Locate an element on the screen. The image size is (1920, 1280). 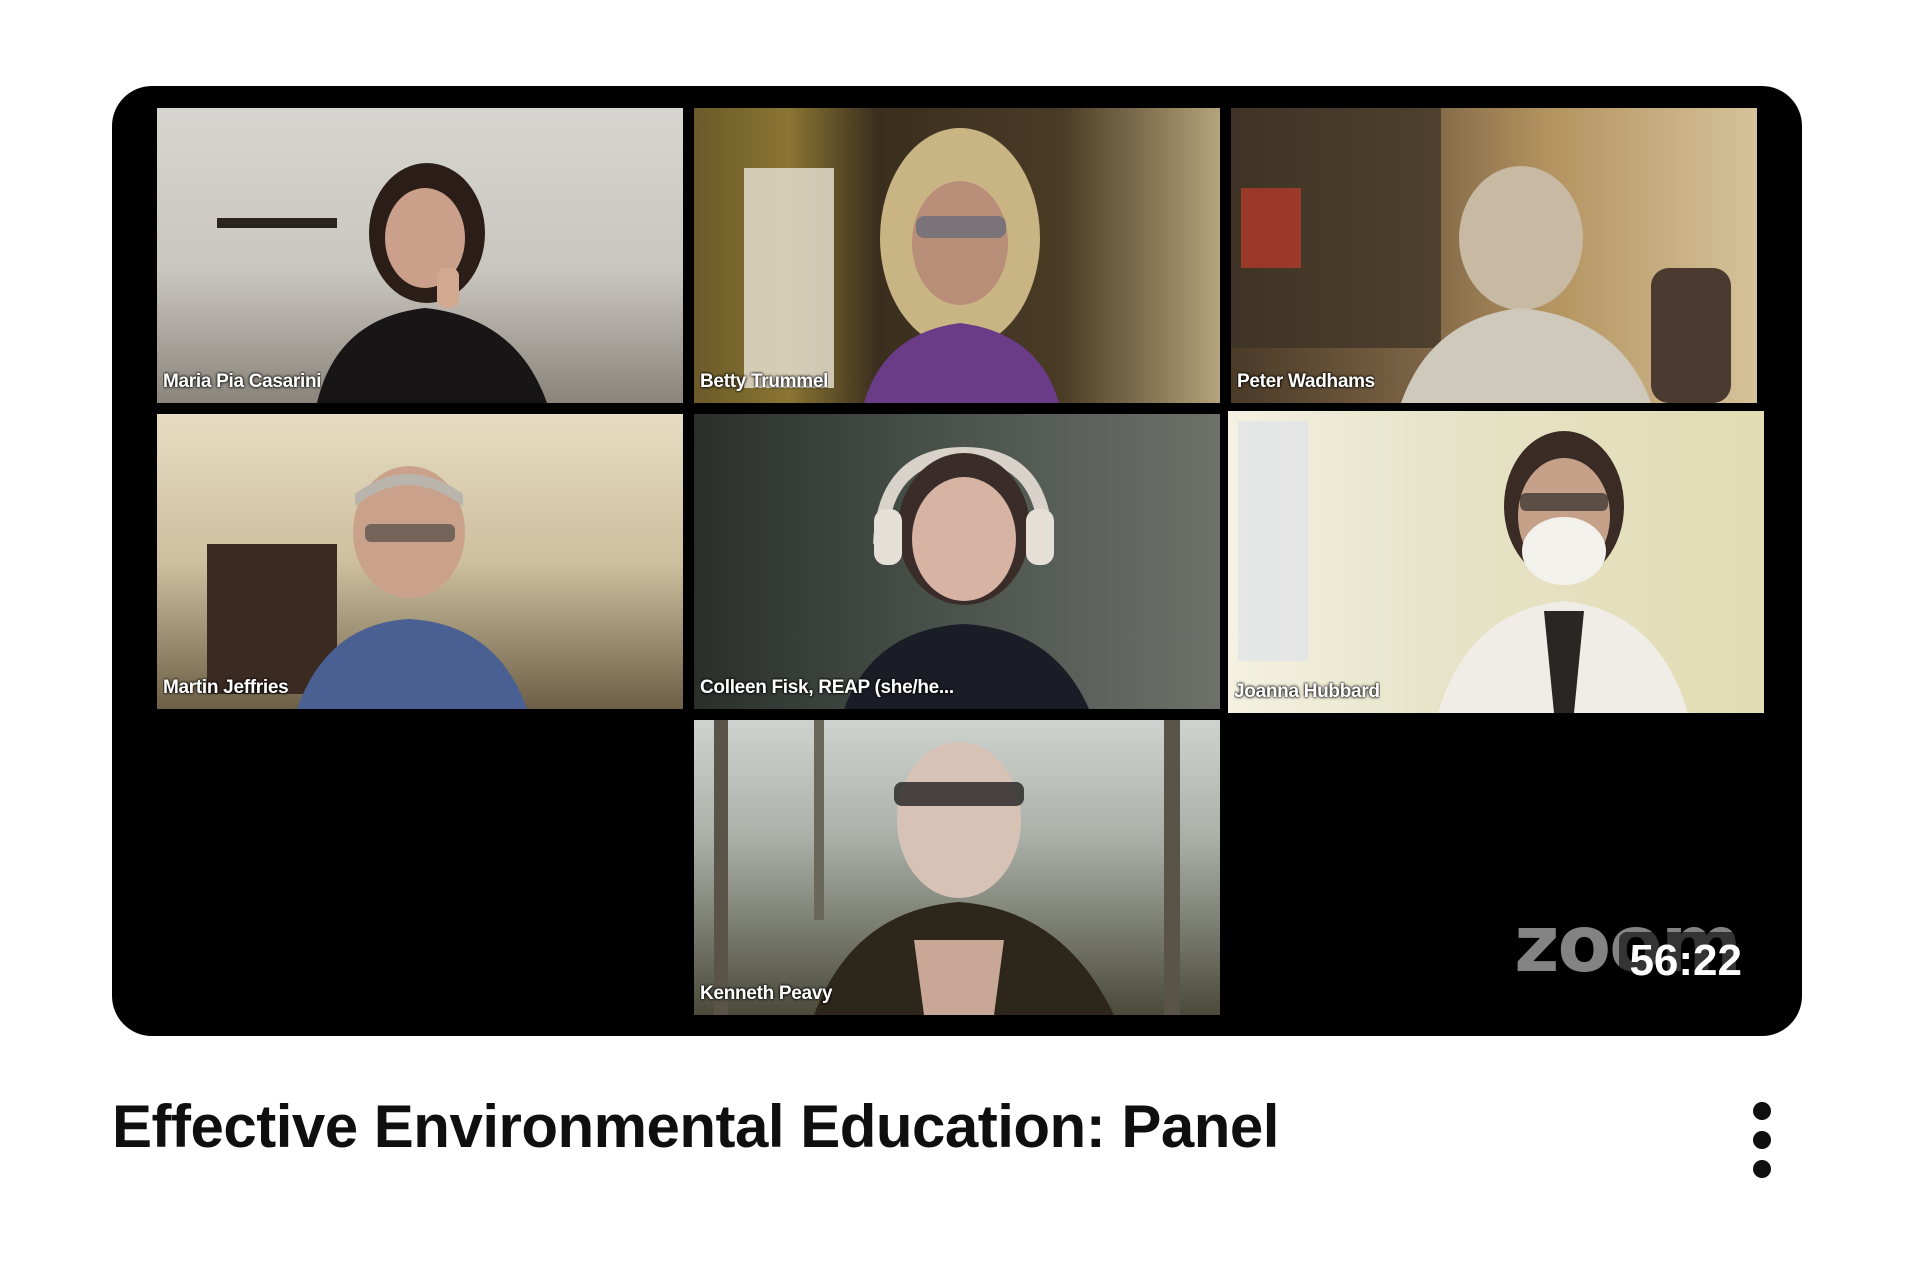
video-title: Effective Environmental Education: Panel is located at coordinates (695, 1126).